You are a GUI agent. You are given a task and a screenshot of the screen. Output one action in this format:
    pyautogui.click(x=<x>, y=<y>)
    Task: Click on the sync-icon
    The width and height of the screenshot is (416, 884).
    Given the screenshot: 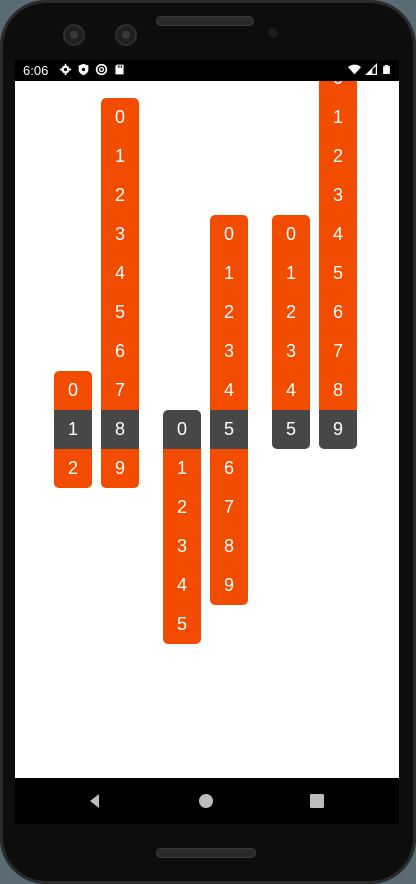 What is the action you would take?
    pyautogui.click(x=101, y=69)
    